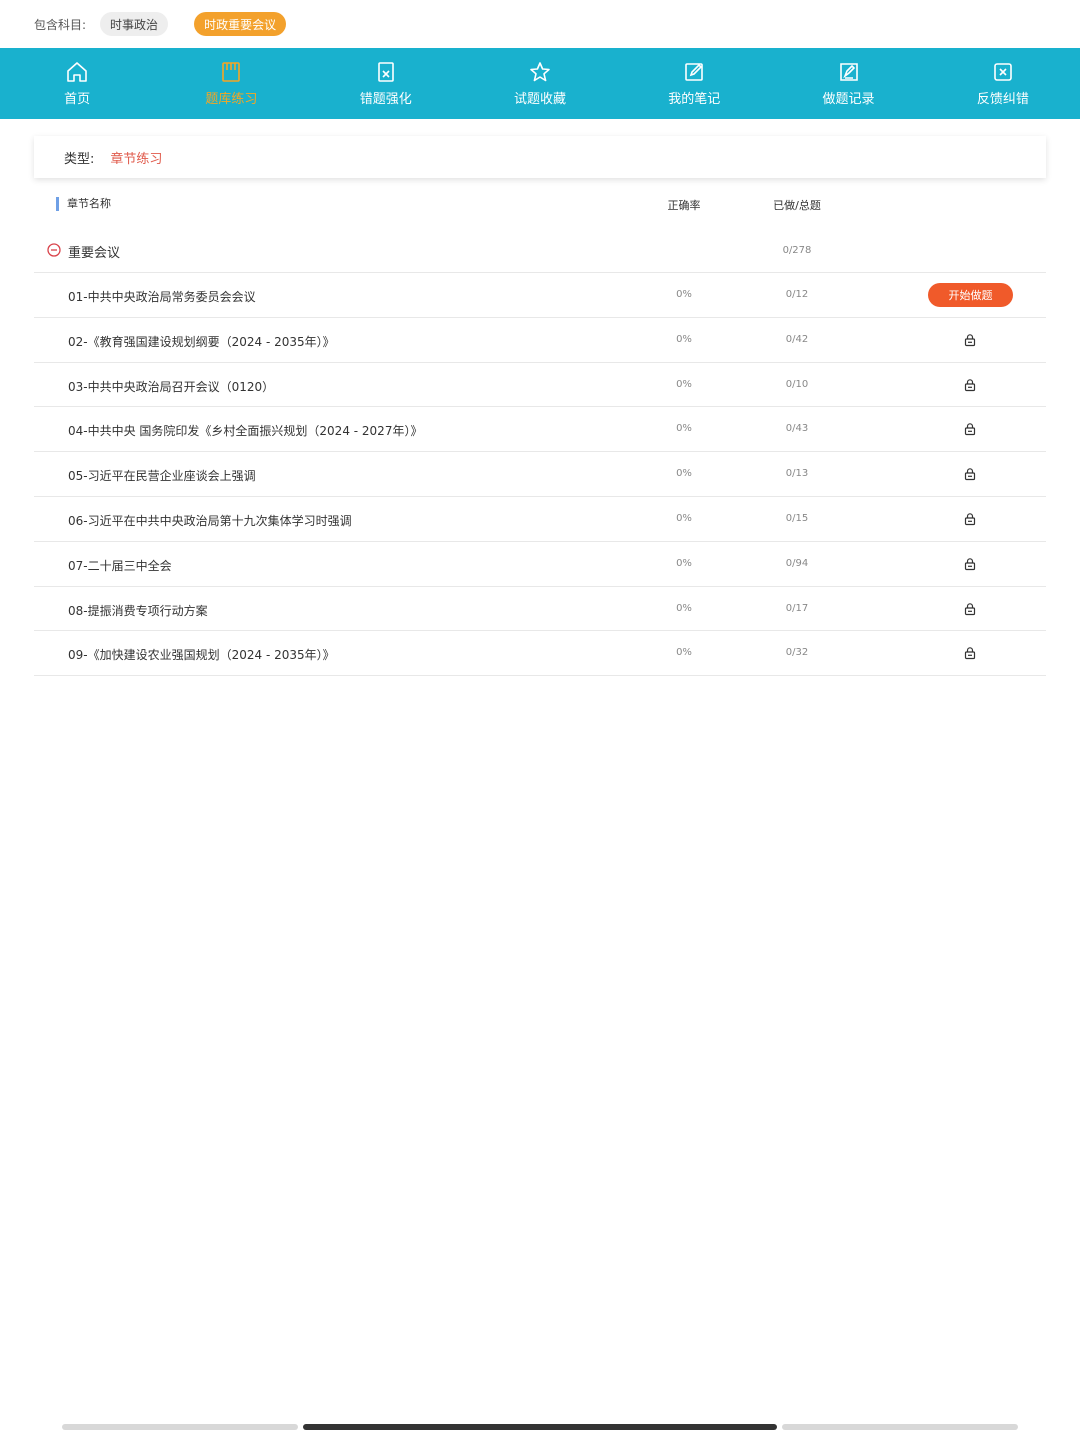 The image size is (1080, 1440). I want to click on star-icon, so click(540, 72).